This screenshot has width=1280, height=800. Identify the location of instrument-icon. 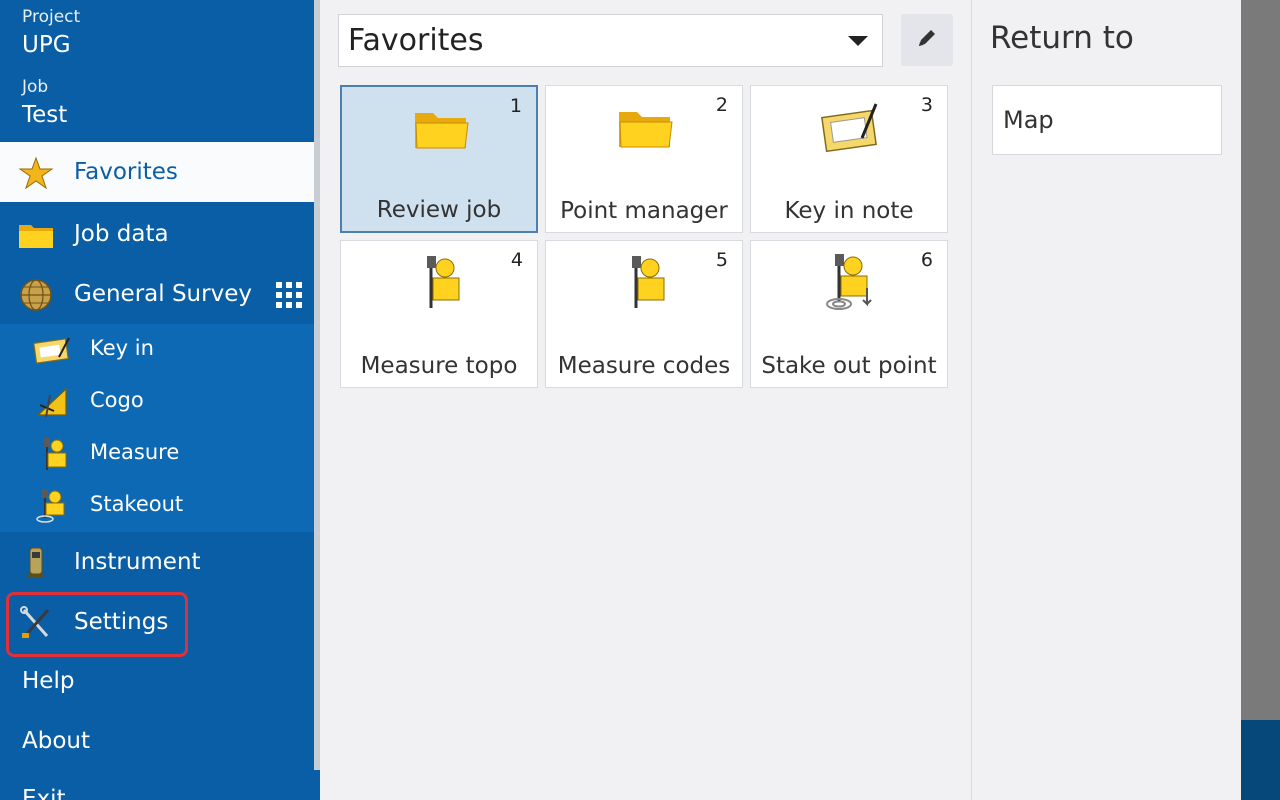
(36, 563).